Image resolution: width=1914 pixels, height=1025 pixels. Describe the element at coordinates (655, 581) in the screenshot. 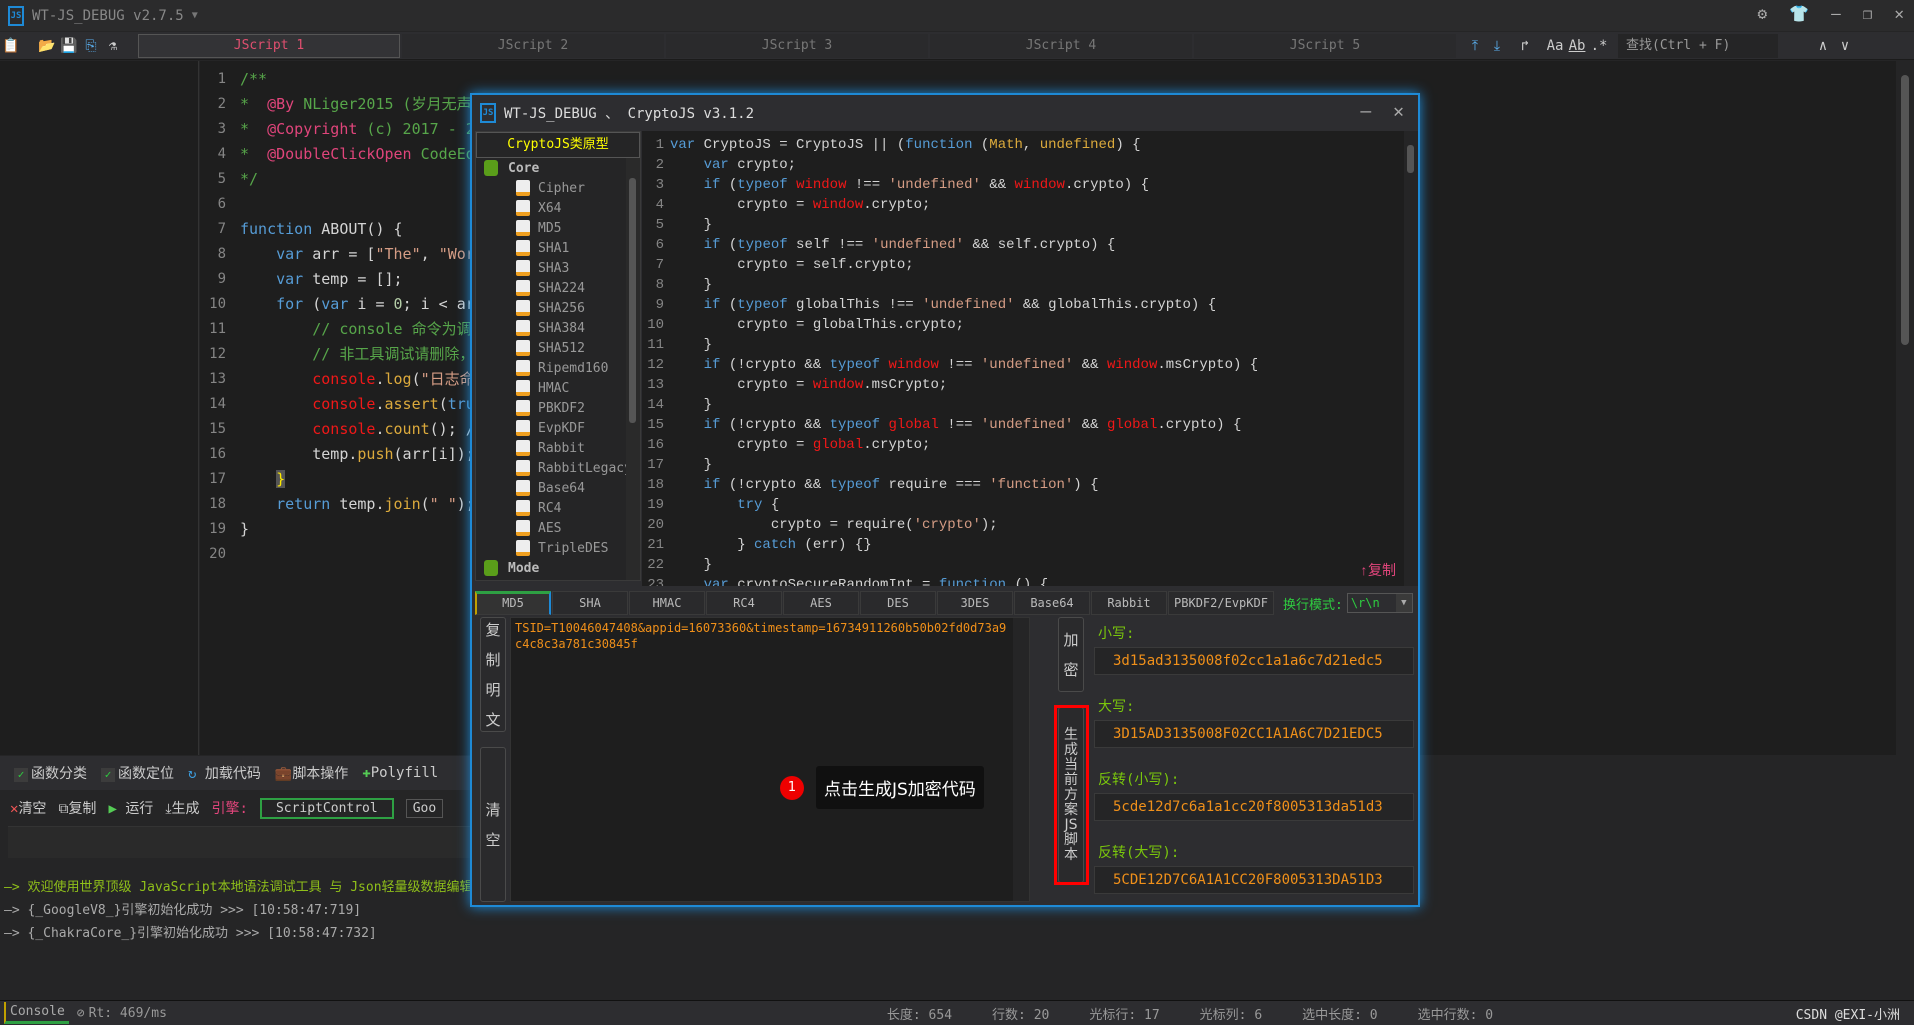

I see `line-number: 23` at that location.